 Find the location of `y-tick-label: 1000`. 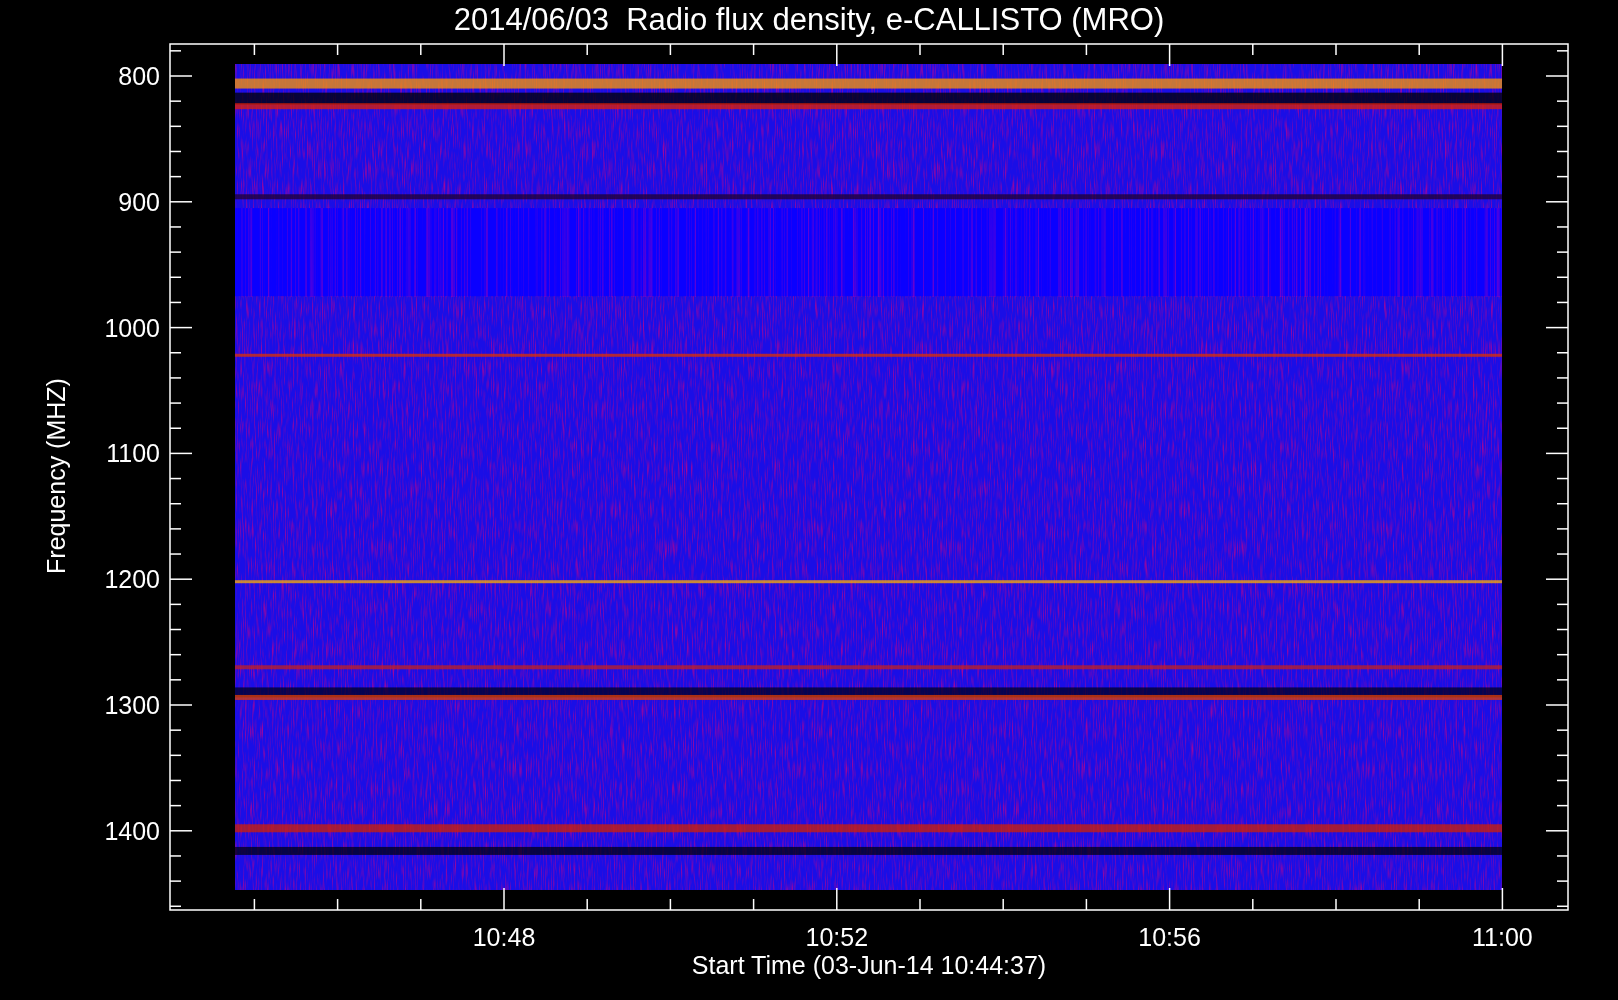

y-tick-label: 1000 is located at coordinates (132, 328).